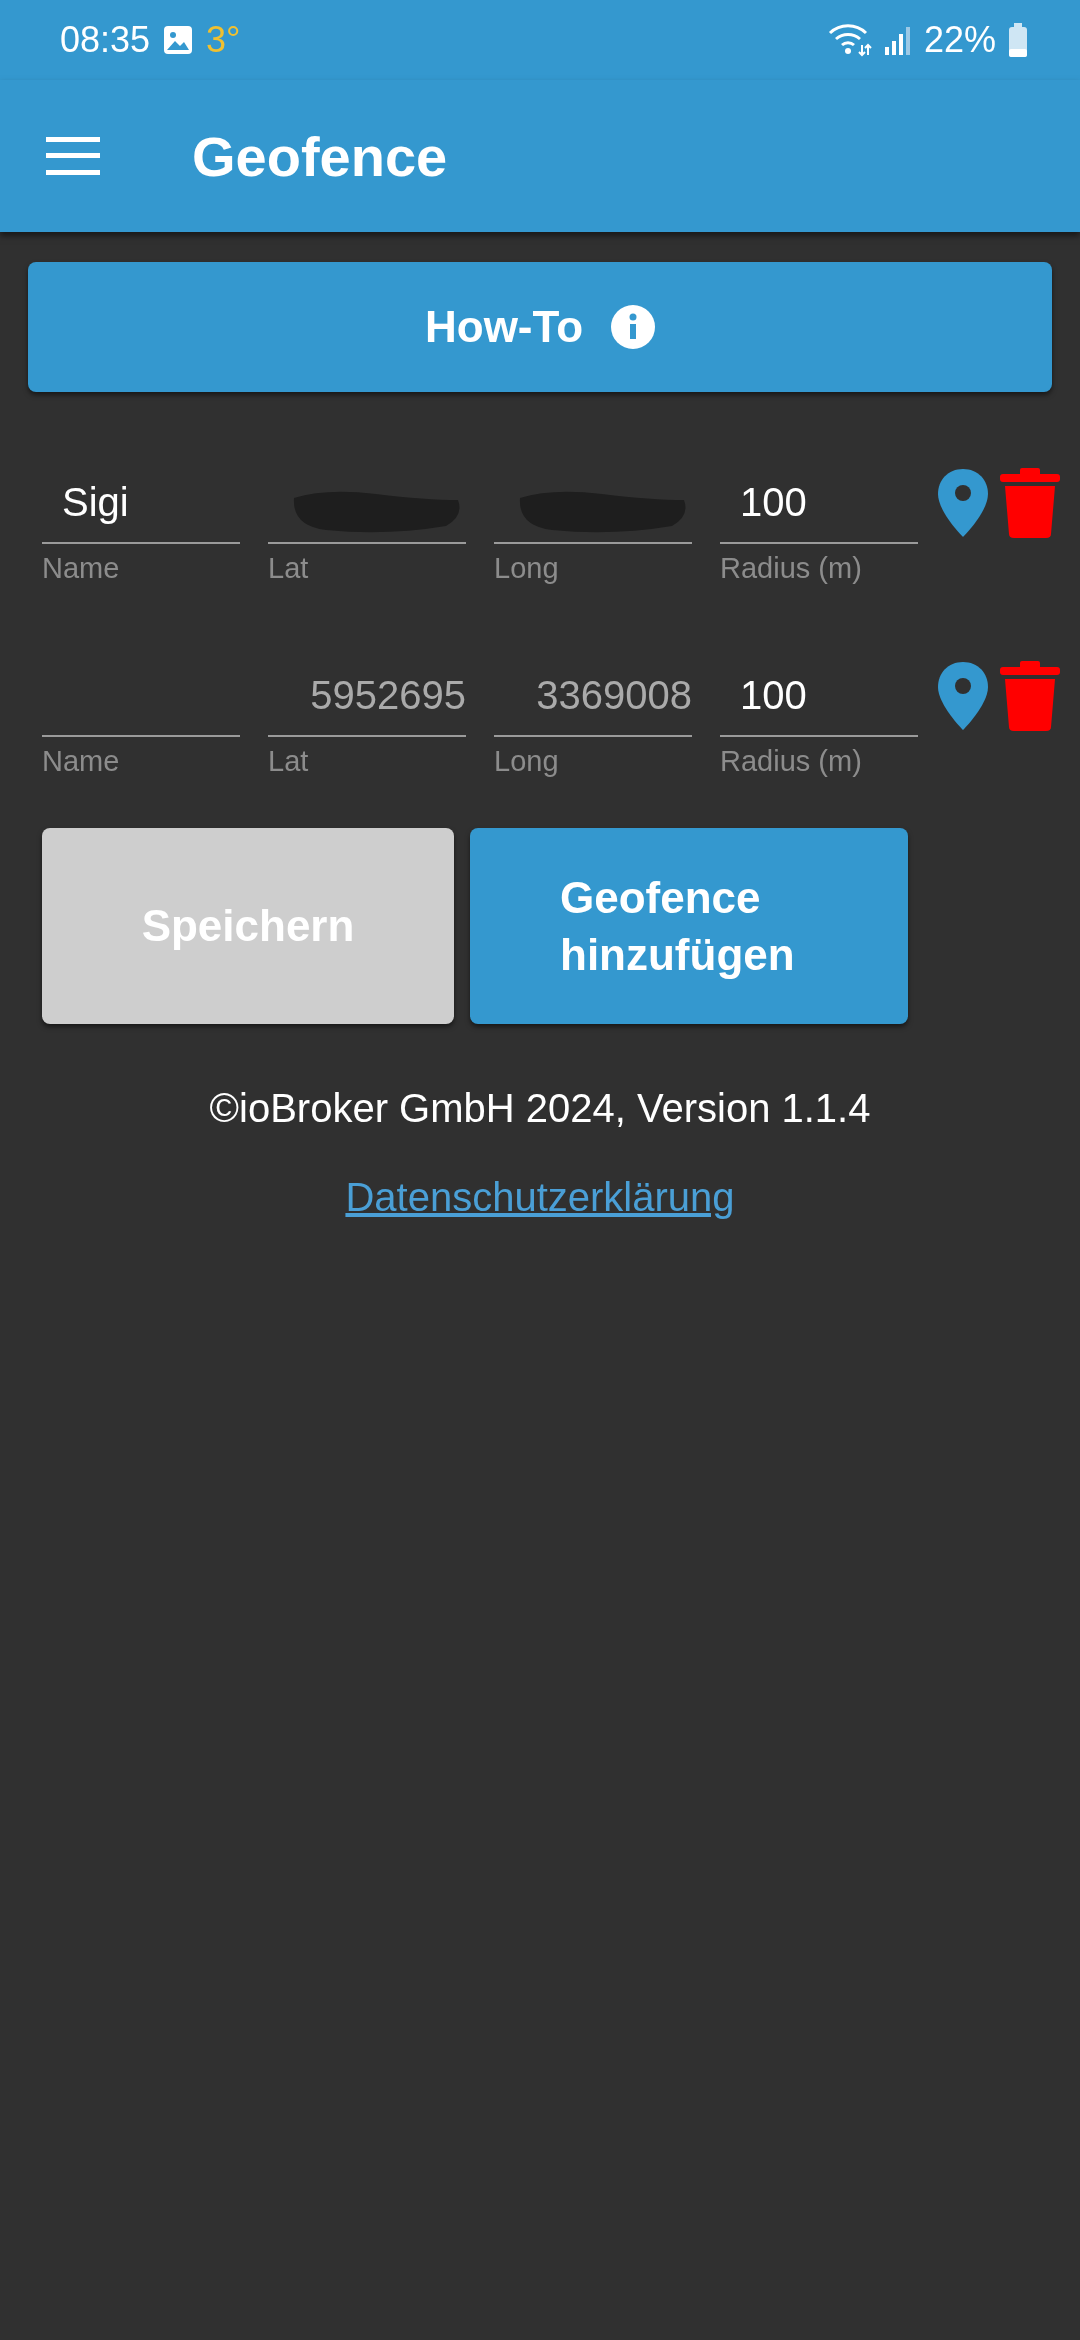 This screenshot has width=1080, height=2340. What do you see at coordinates (540, 1108) in the screenshot?
I see `copyright-text: ©ioBroker GmbH 2024, Version 1.1.4` at bounding box center [540, 1108].